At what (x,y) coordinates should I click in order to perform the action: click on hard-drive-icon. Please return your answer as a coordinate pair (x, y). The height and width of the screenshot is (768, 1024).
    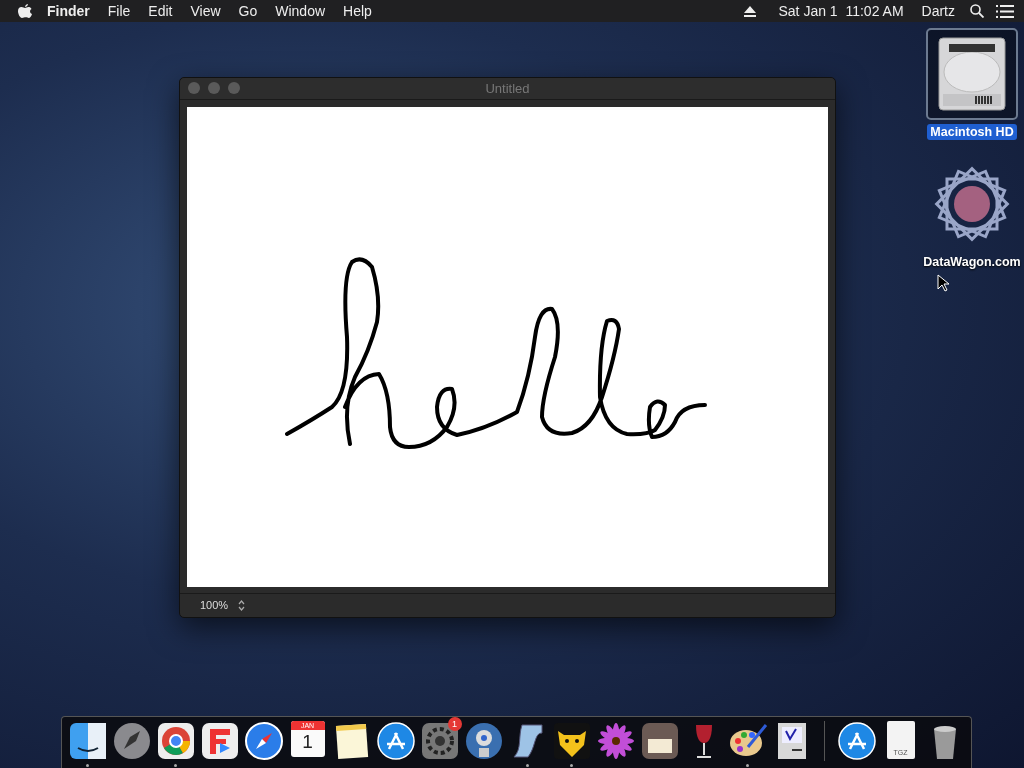
    Looking at the image, I should click on (972, 74).